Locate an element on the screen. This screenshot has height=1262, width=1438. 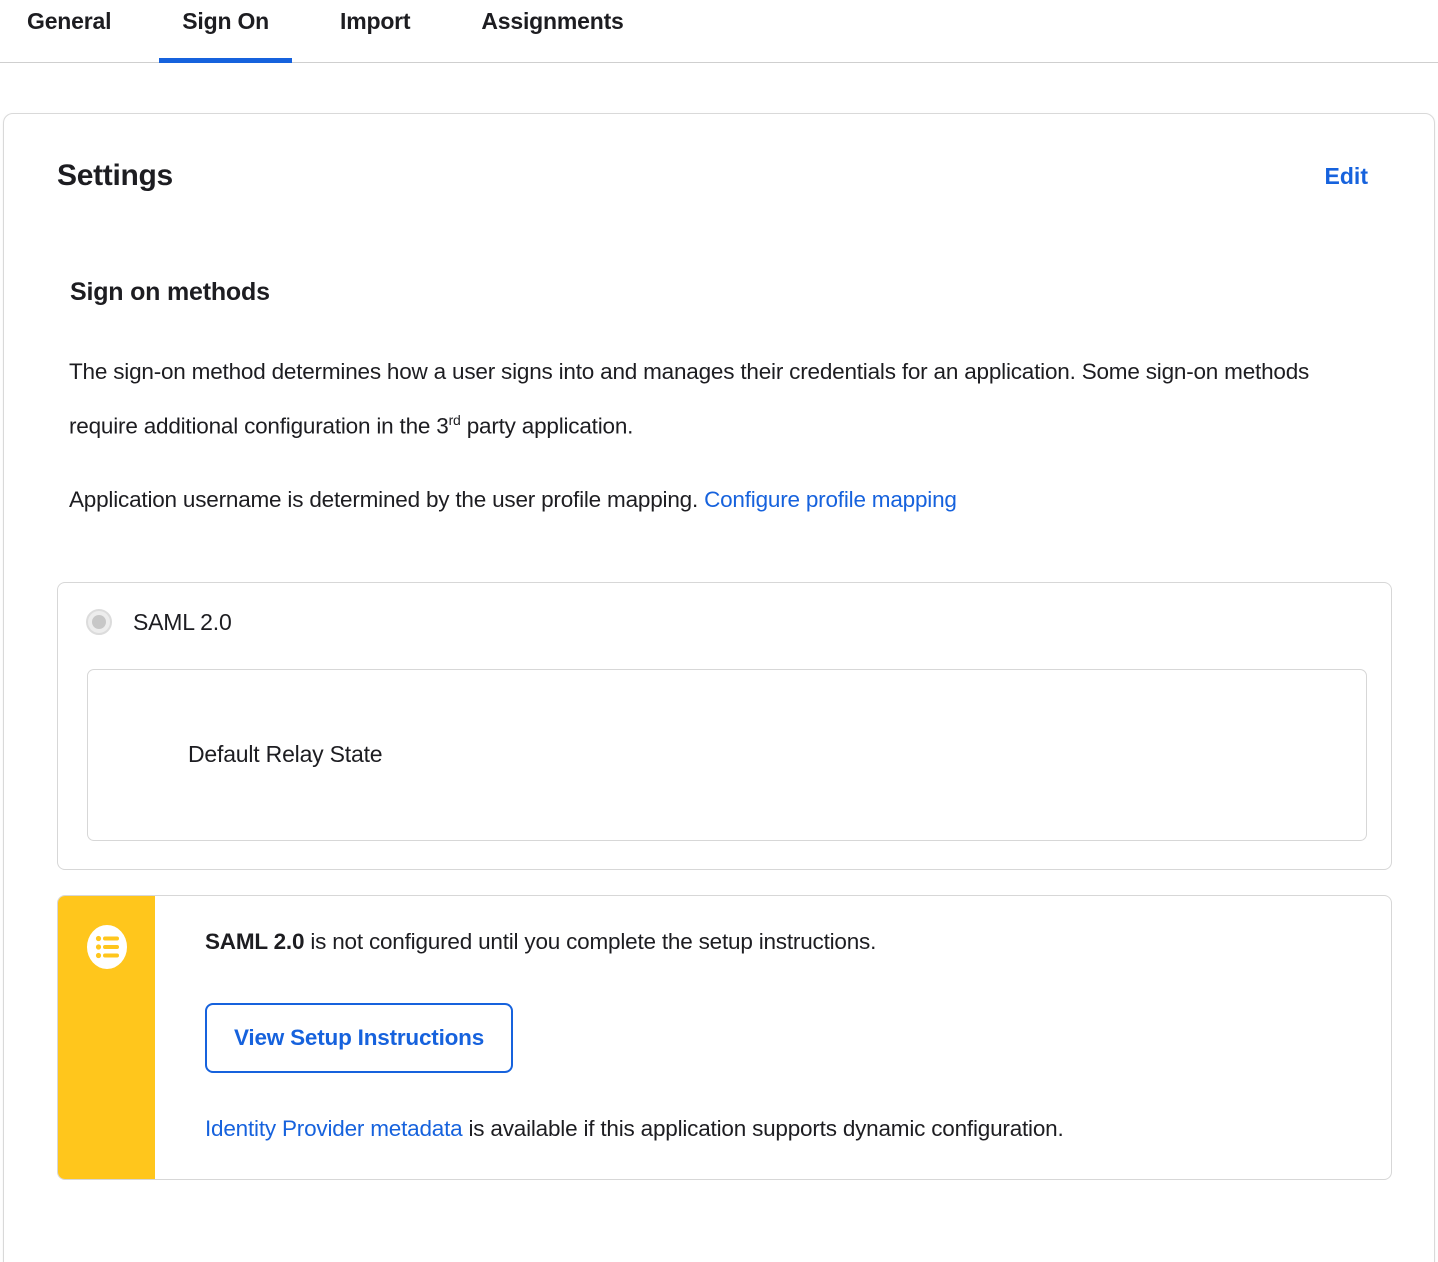
default-relay-state-label: Default Relay State is located at coordinates (285, 754).